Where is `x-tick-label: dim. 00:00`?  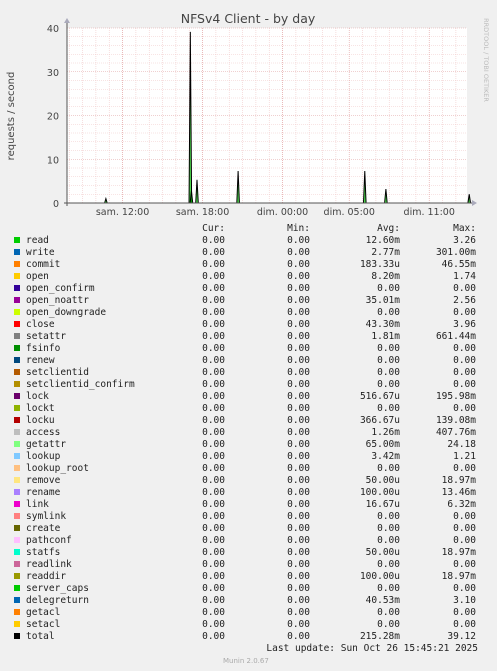
x-tick-label: dim. 00:00 is located at coordinates (282, 212).